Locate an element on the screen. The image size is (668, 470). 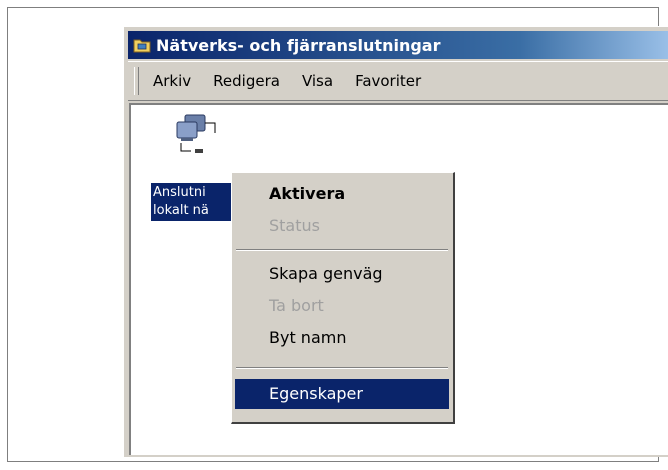
menu-favoriter: Favoriter is located at coordinates (388, 81).